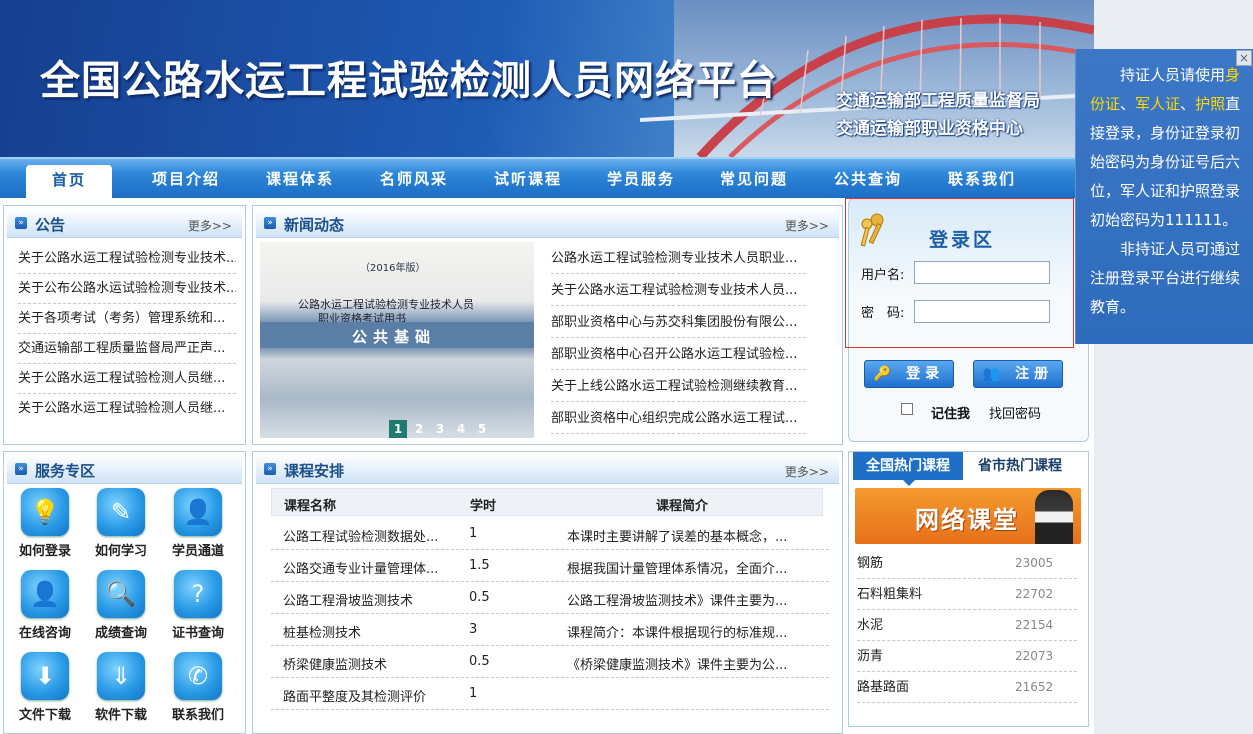  I want to click on news-more-link: 更多>>, so click(807, 225).